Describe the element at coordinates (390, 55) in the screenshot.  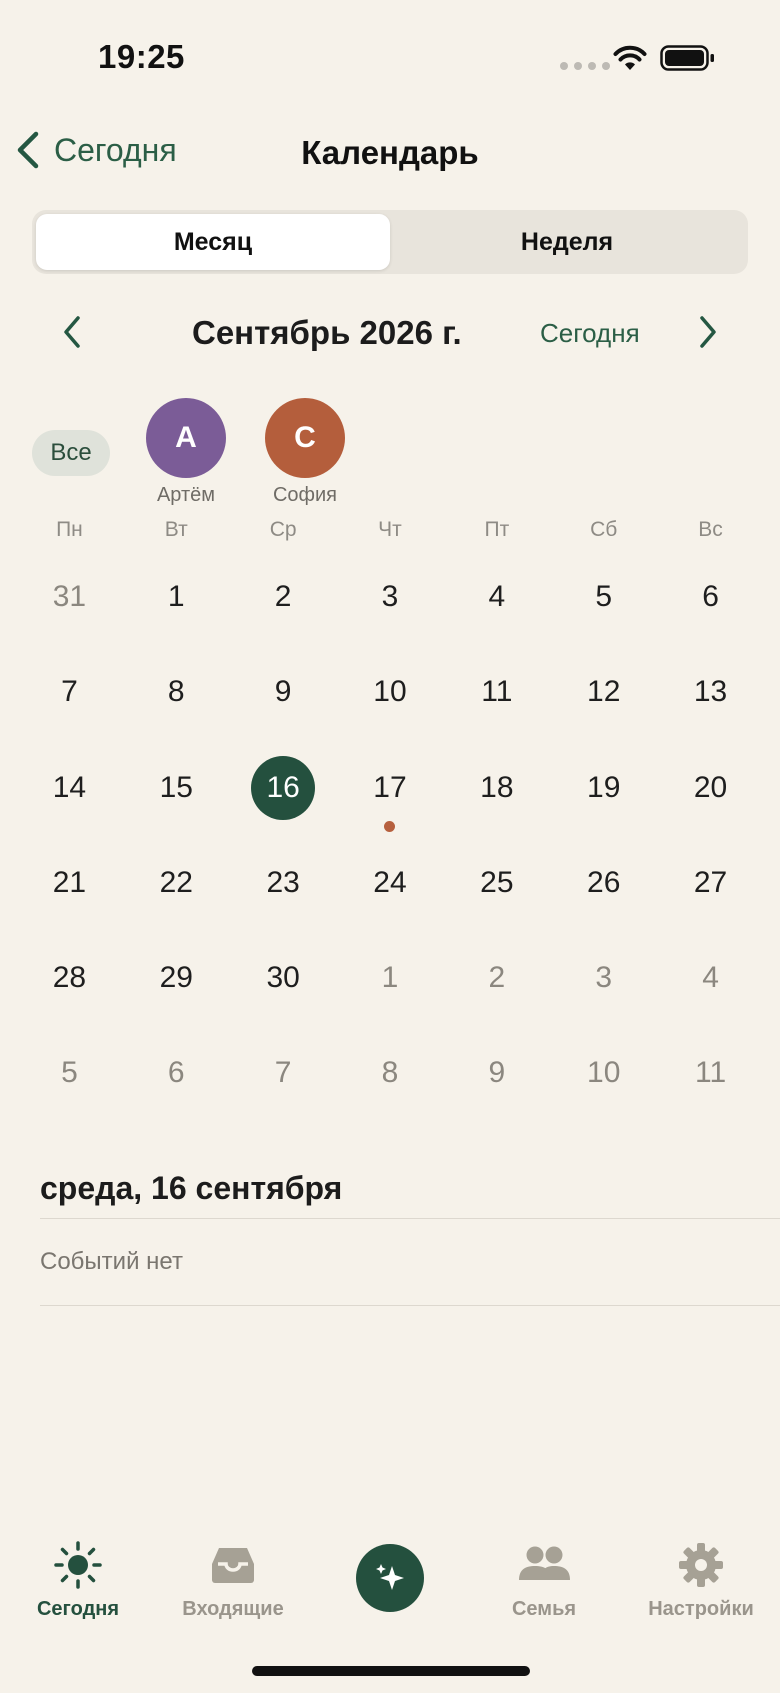
I see `status-bar: 19:25` at that location.